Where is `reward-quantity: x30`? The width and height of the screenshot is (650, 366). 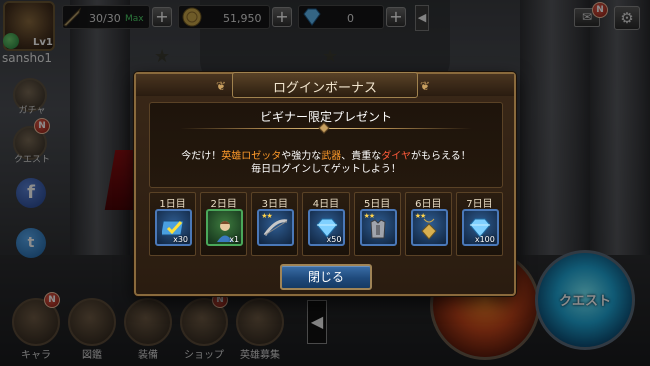 reward-quantity: x30 is located at coordinates (180, 239).